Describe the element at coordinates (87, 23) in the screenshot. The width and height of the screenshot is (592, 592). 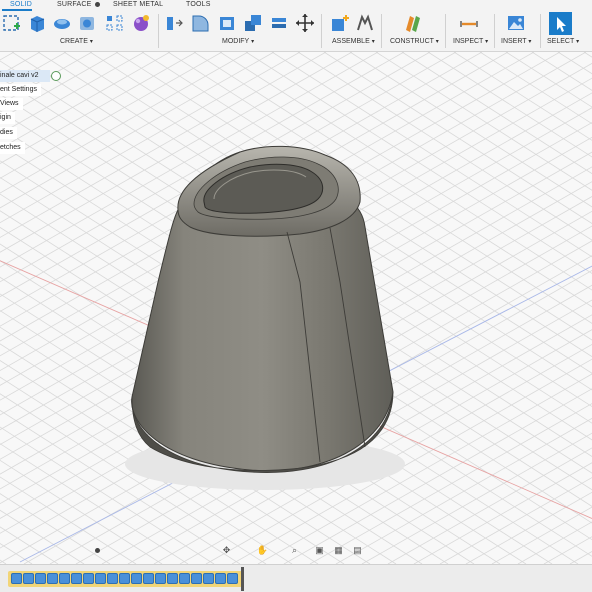
I see `sweep-icon` at that location.